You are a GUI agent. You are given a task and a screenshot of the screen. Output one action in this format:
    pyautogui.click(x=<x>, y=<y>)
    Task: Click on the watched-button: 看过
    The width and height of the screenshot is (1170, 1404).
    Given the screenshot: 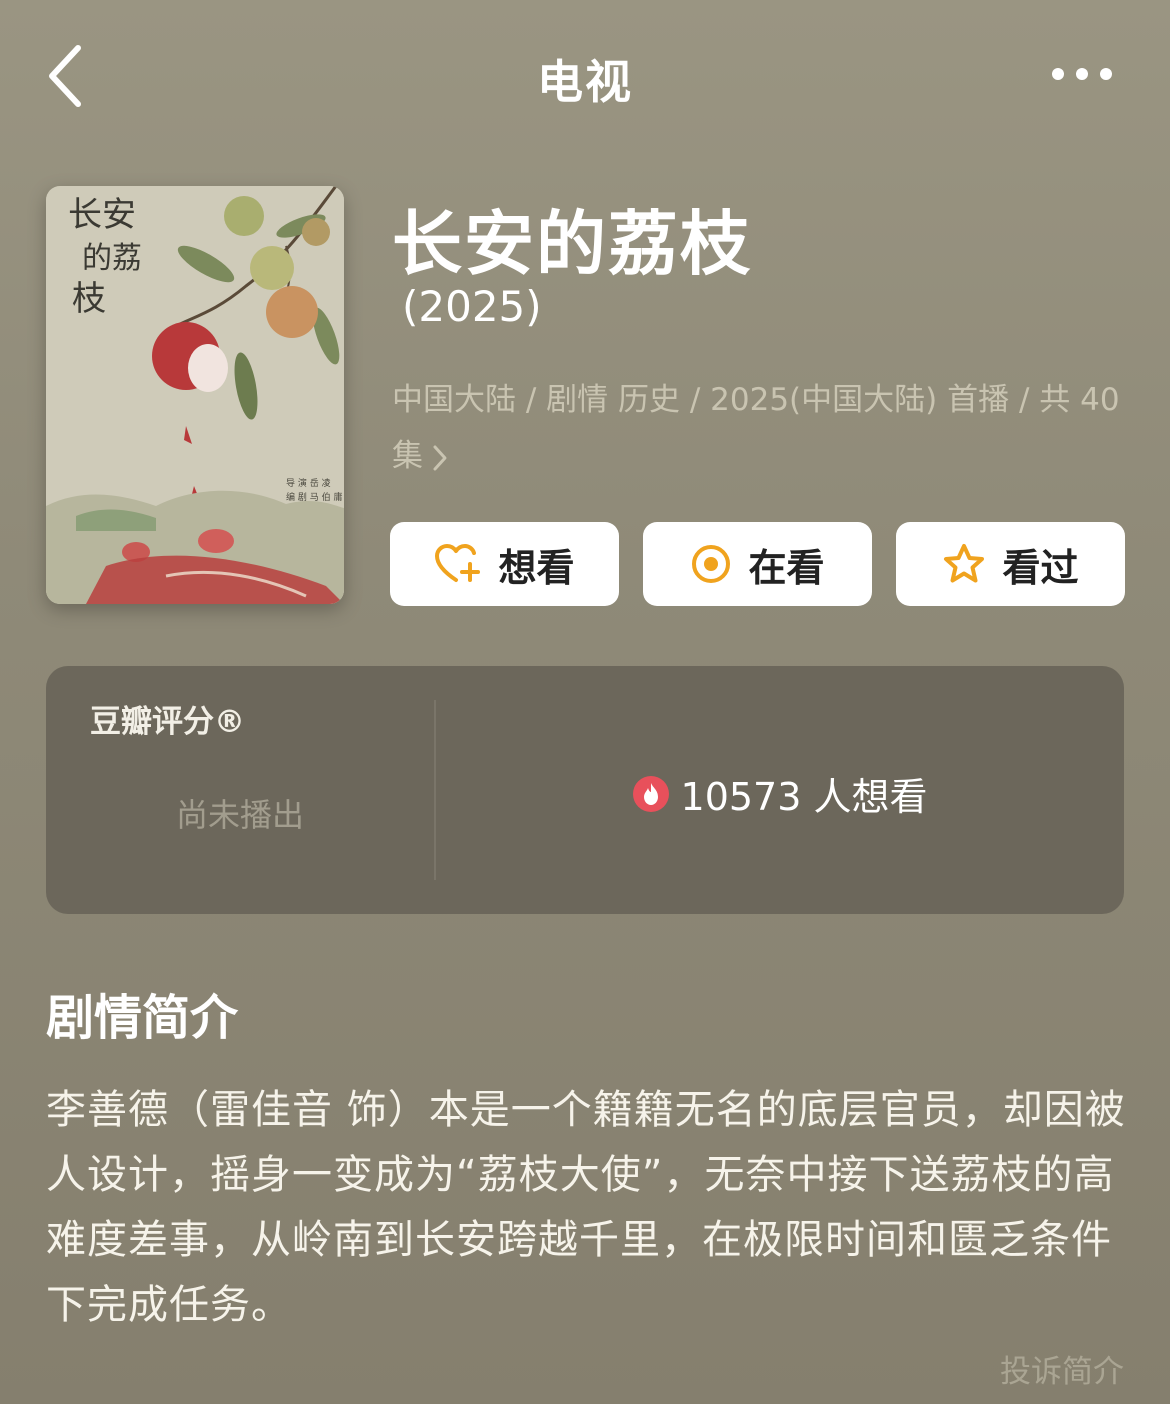 What is the action you would take?
    pyautogui.click(x=1010, y=564)
    